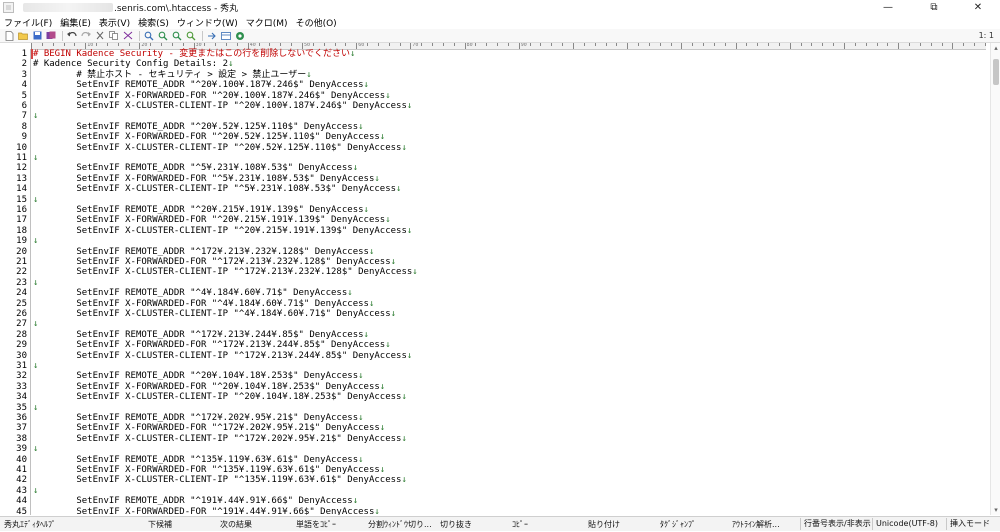  What do you see at coordinates (969, 524) in the screenshot?
I see `insert-mode-indicator: 挿入モード` at bounding box center [969, 524].